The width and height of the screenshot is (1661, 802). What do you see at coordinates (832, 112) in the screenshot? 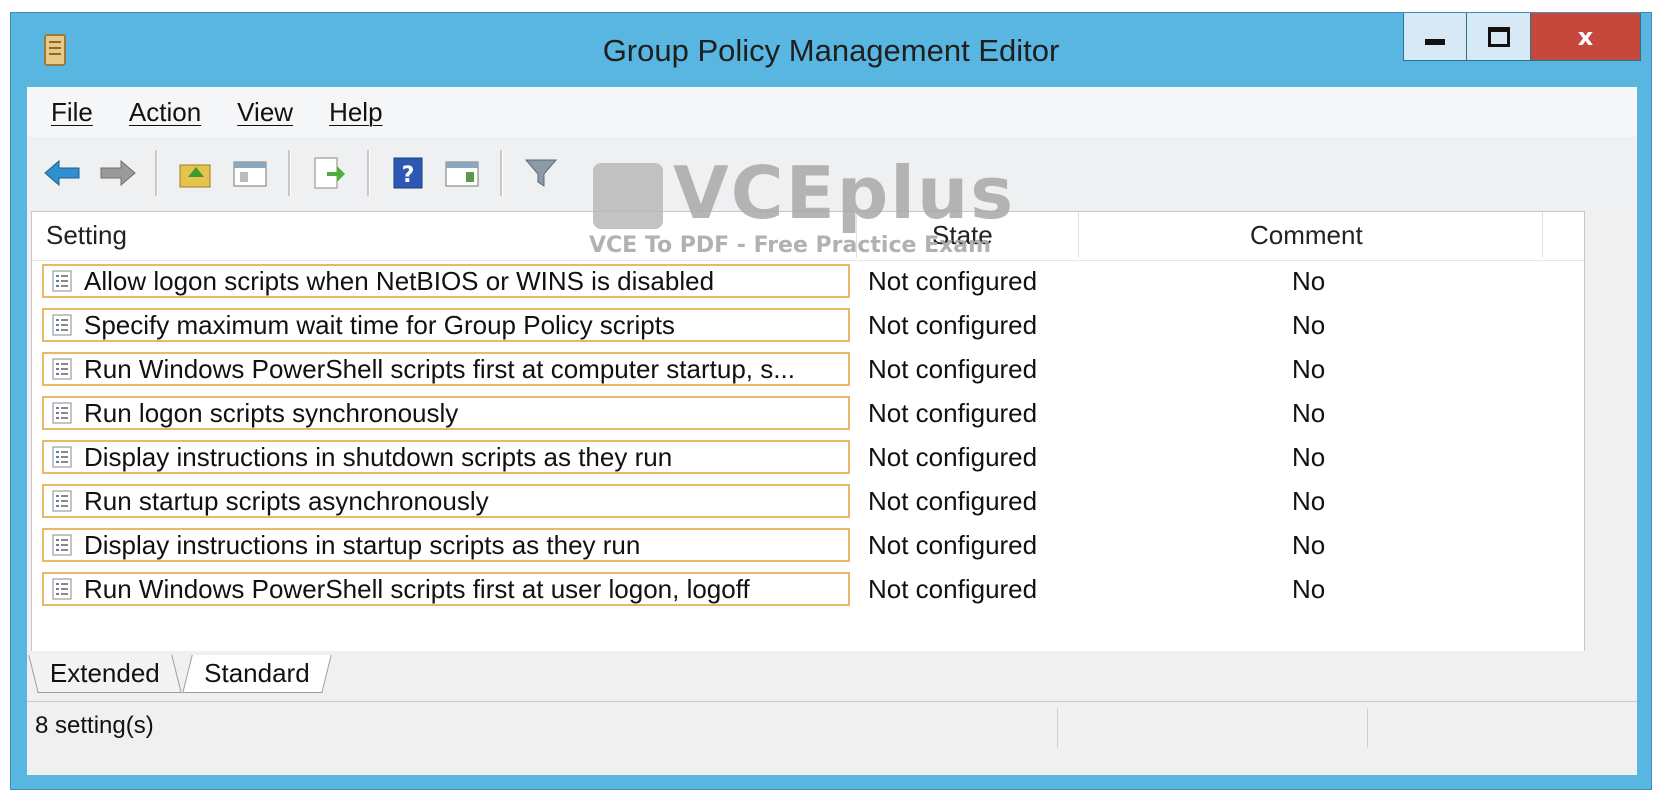
I see `menu-bar: File Action View Help` at bounding box center [832, 112].